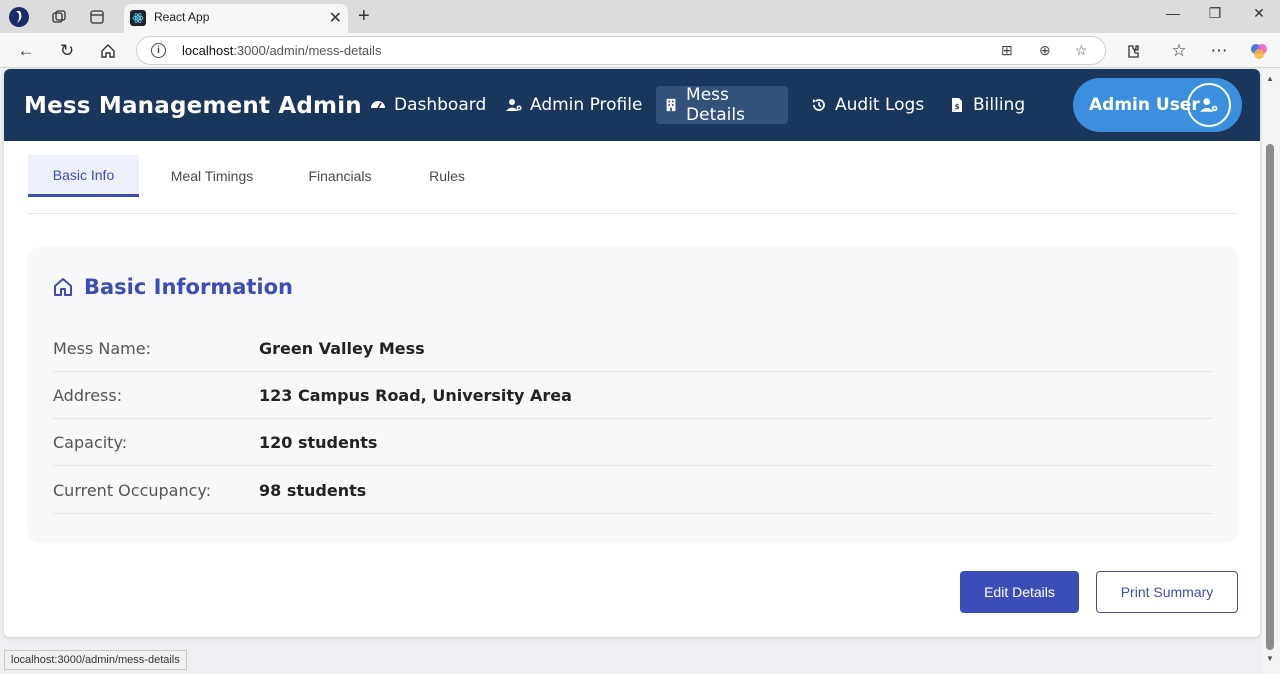  I want to click on scroll-up-icon: ▲, so click(1270, 78).